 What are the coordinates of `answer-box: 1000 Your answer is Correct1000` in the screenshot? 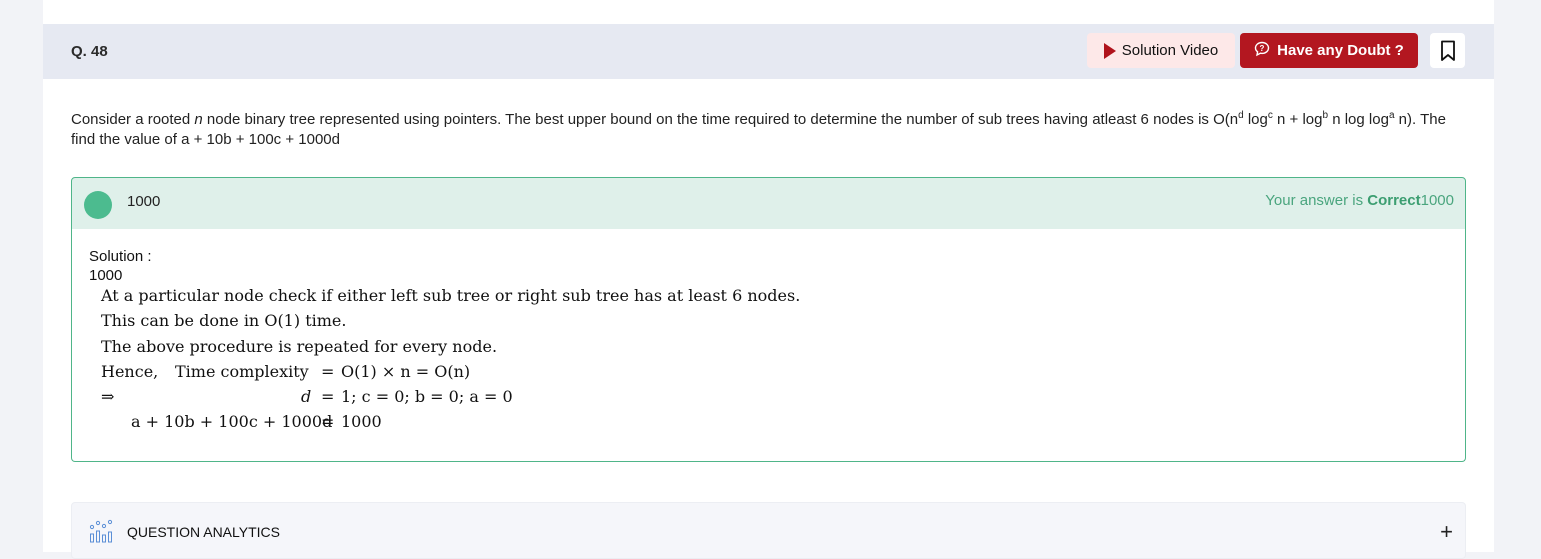 It's located at (768, 204).